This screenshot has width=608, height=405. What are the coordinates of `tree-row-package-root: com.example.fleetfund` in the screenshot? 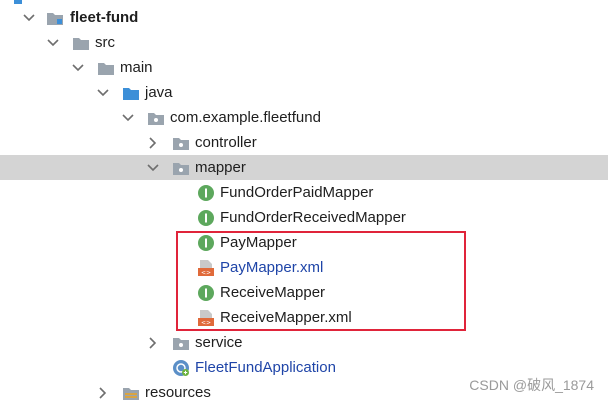 It's located at (304, 117).